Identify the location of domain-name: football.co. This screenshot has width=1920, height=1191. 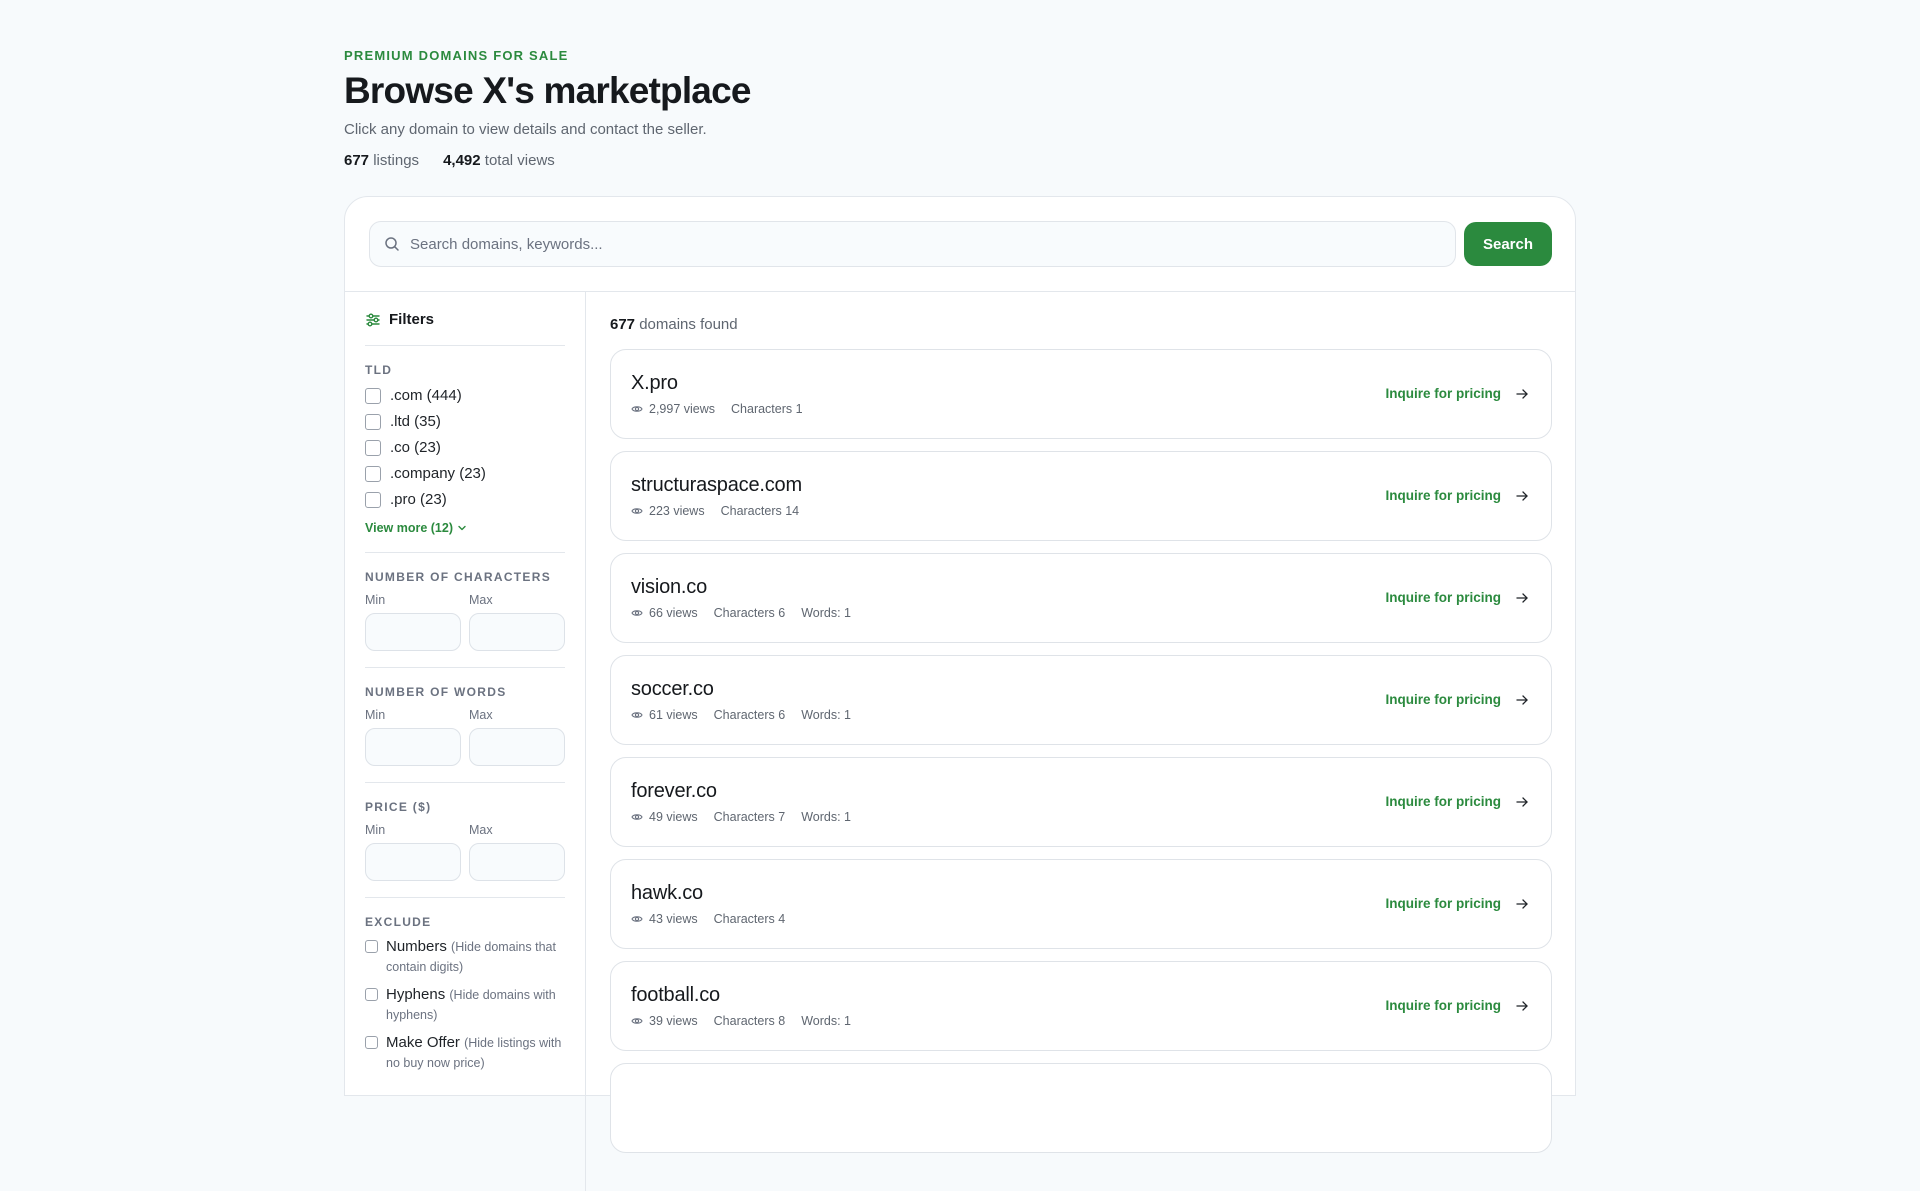
(675, 995).